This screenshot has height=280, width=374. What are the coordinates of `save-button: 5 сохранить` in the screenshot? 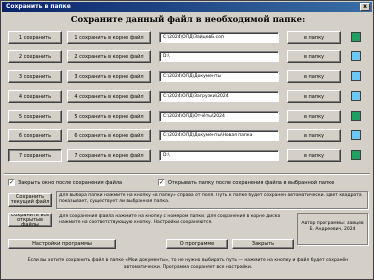 It's located at (35, 116).